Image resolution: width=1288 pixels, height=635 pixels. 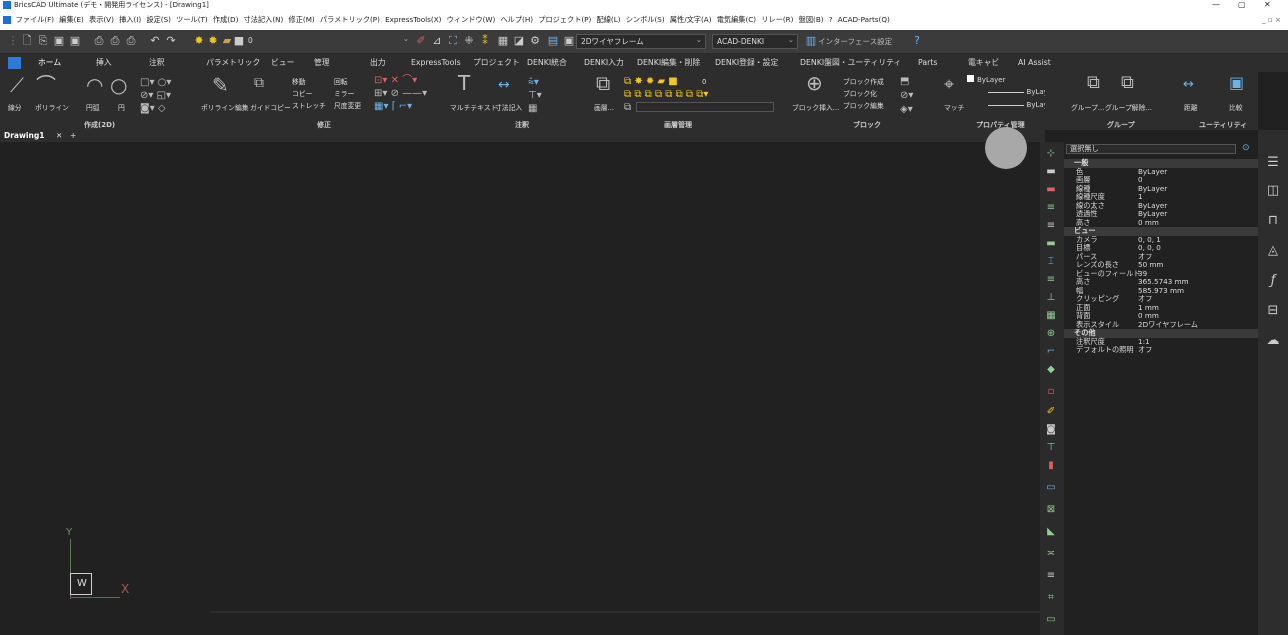 I want to click on match-properties-icon: ⌖, so click(x=949, y=85).